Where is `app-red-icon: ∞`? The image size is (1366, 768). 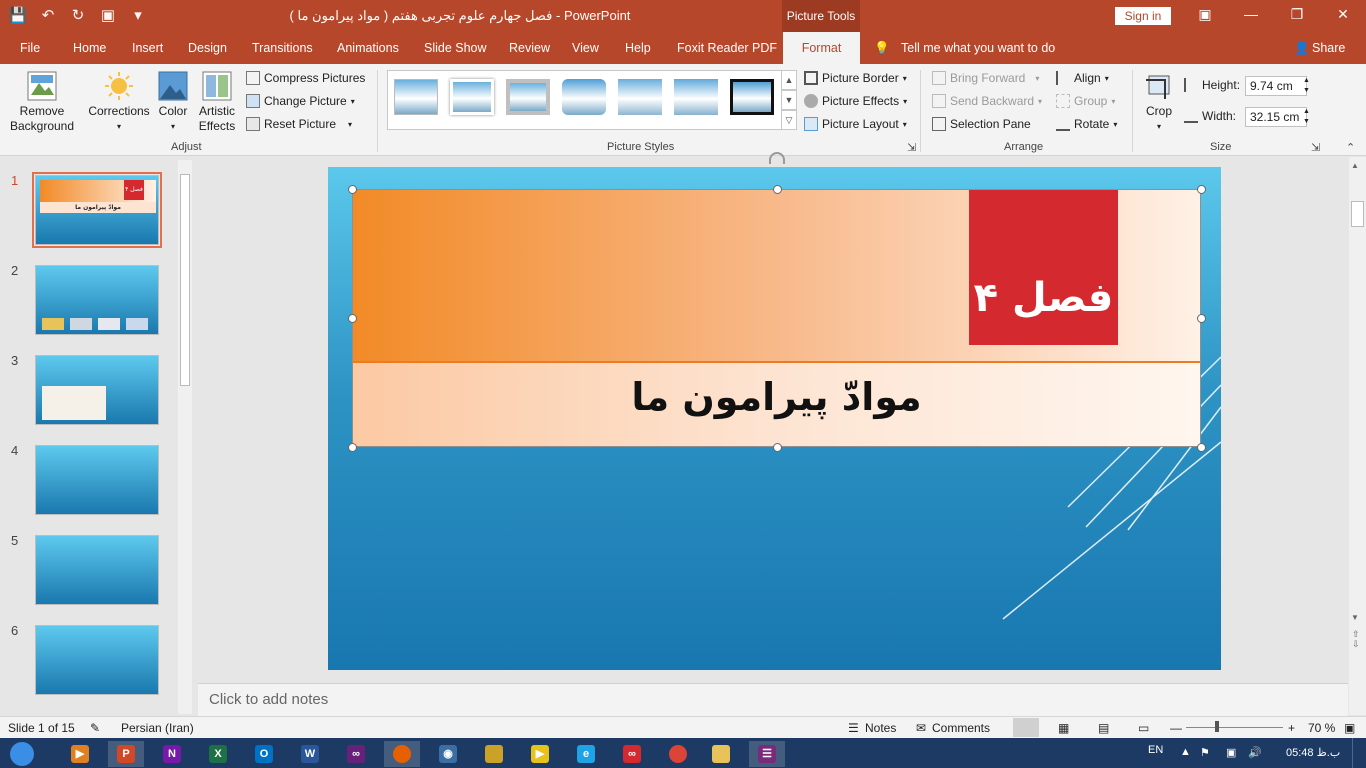
app-red-icon: ∞ is located at coordinates (632, 754).